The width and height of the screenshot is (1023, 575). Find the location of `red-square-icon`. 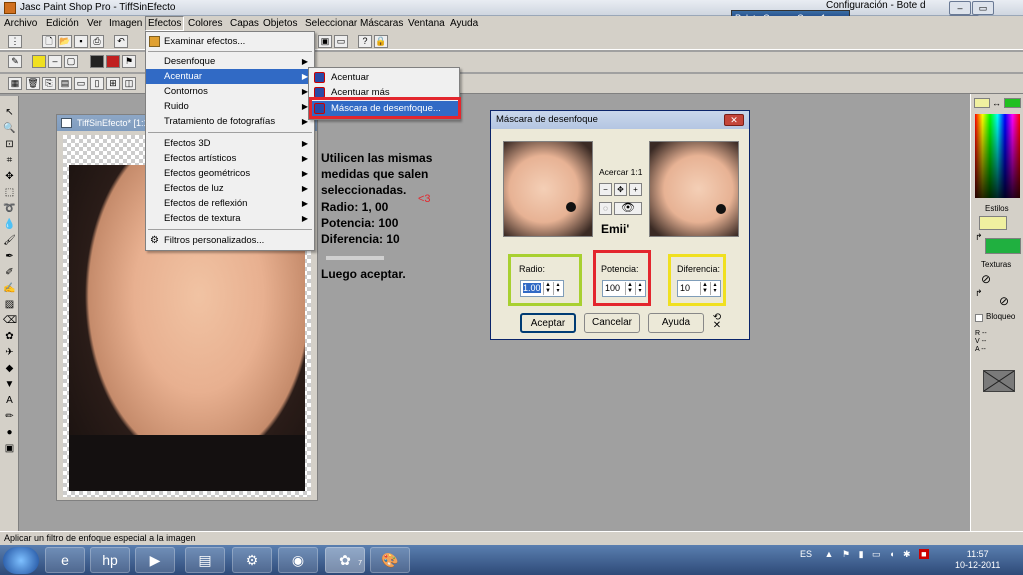

red-square-icon is located at coordinates (113, 61).